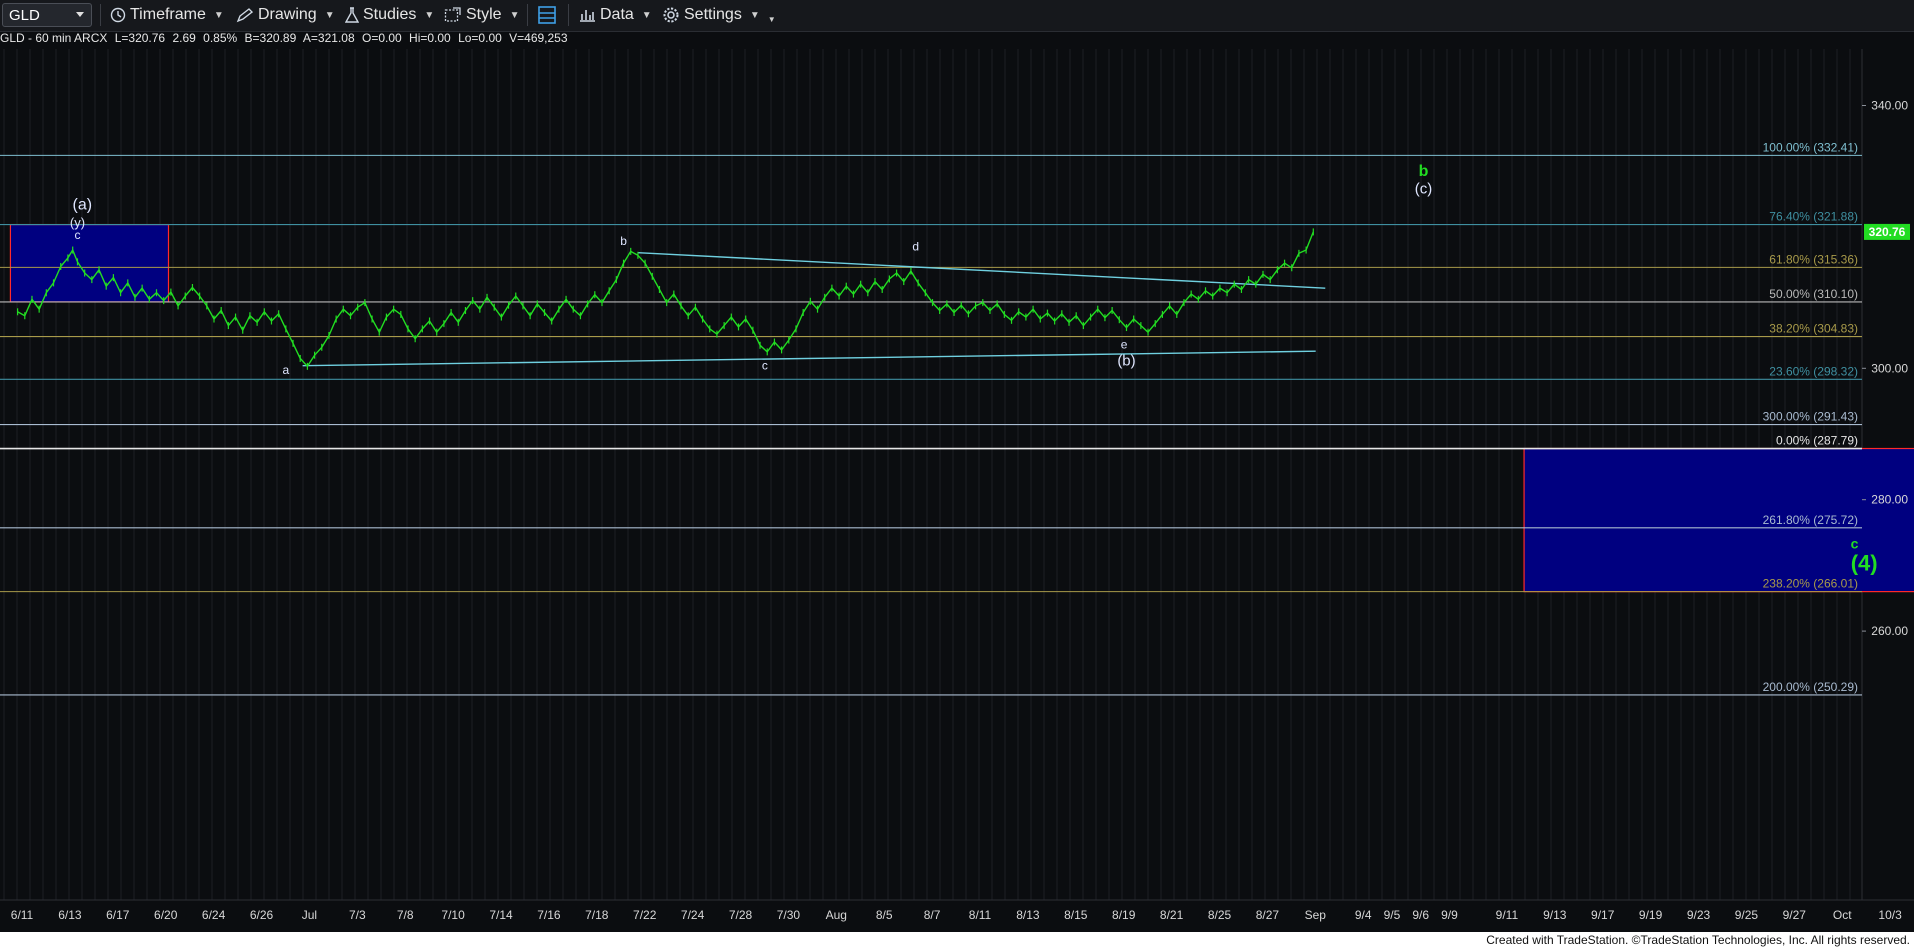 The width and height of the screenshot is (1914, 948). I want to click on wave-label: (4), so click(1864, 563).